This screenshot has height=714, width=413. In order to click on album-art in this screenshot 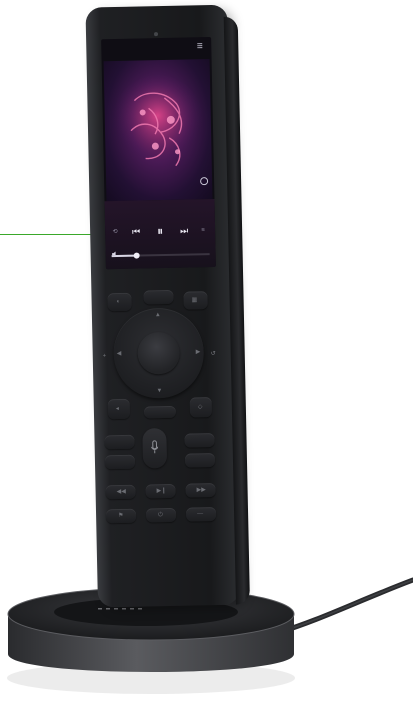, I will do `click(158, 130)`.